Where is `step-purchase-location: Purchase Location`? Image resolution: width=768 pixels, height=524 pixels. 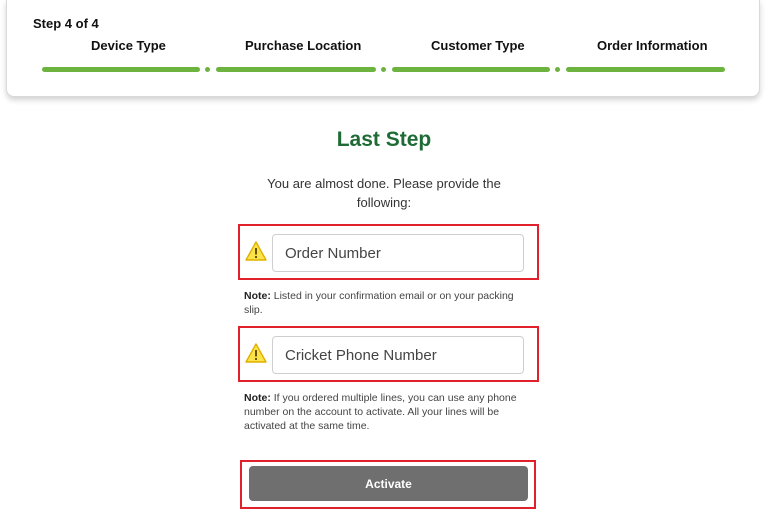
step-purchase-location: Purchase Location is located at coordinates (303, 45).